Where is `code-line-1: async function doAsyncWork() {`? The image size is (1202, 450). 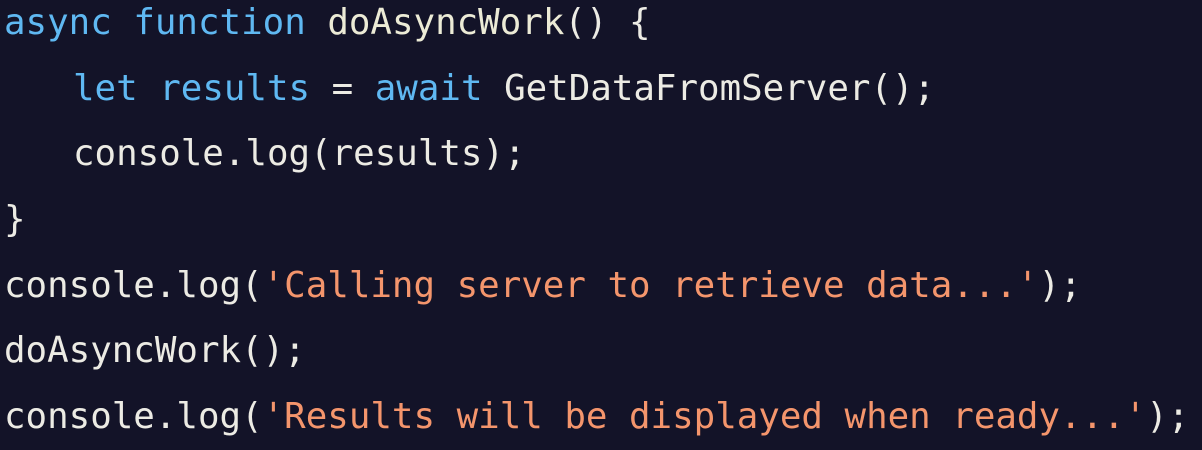 code-line-1: async function doAsyncWork() { is located at coordinates (596, 28).